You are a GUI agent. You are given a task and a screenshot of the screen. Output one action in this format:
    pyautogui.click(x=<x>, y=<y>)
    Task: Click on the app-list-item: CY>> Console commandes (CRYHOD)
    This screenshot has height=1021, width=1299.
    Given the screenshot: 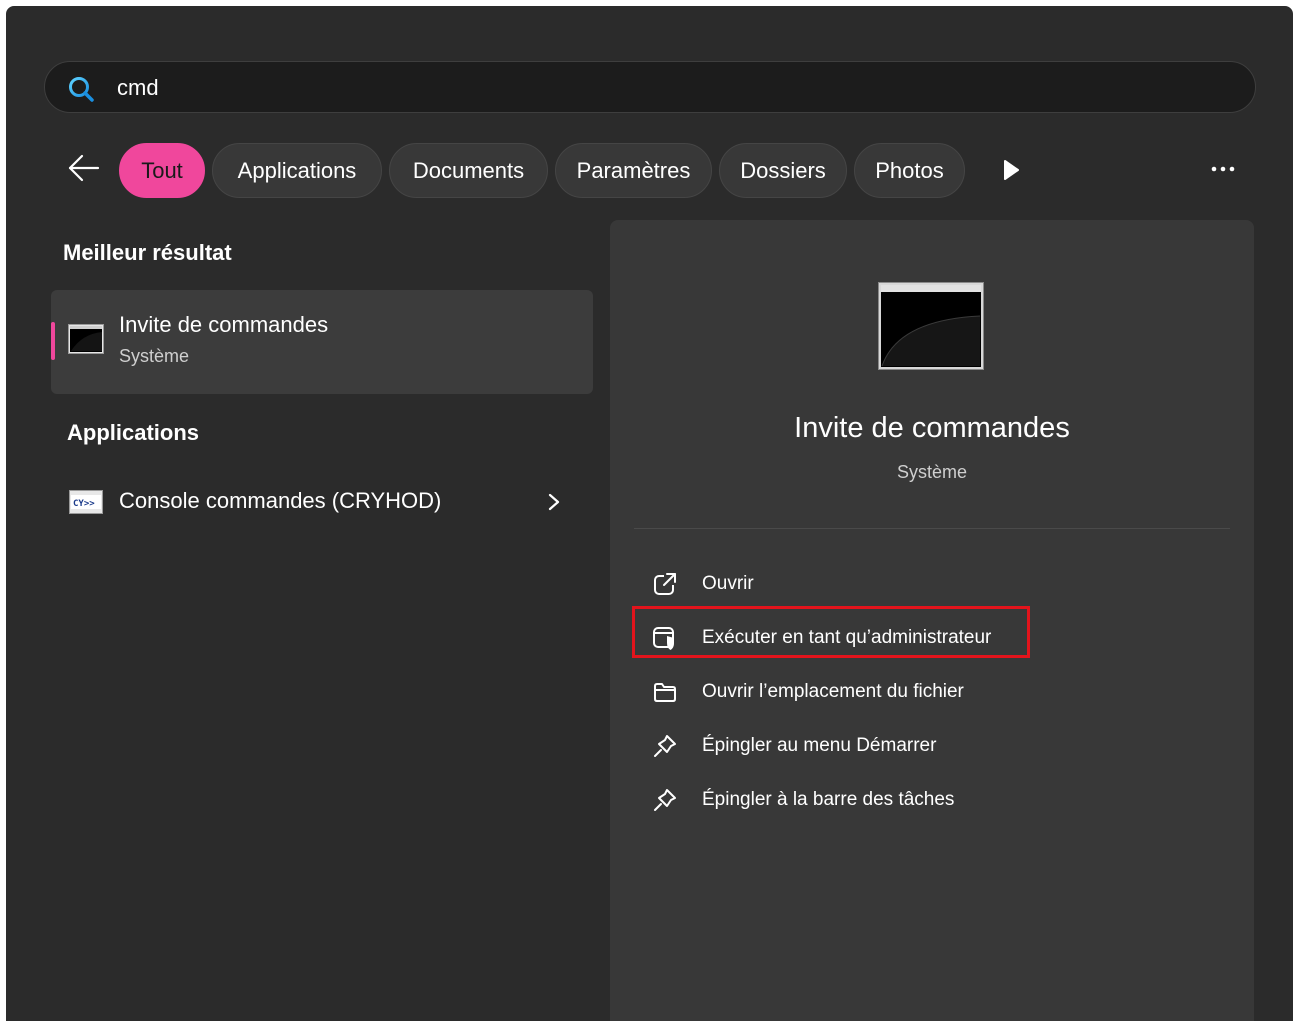 What is the action you would take?
    pyautogui.click(x=322, y=502)
    